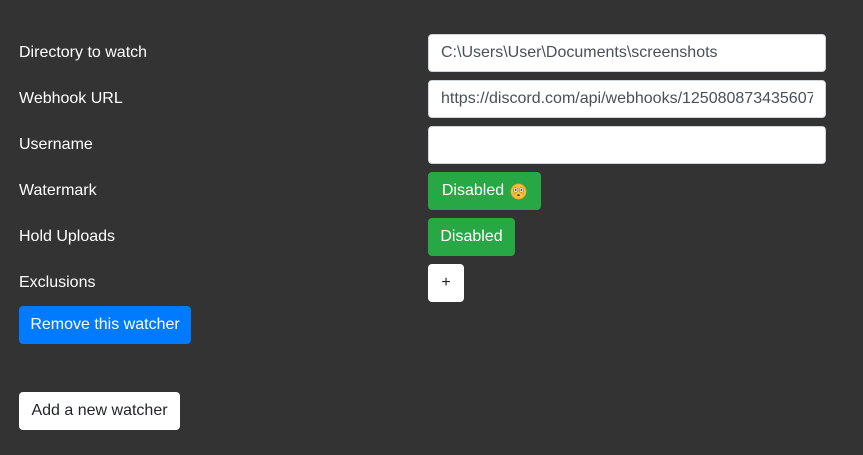  What do you see at coordinates (67, 236) in the screenshot?
I see `hold-uploads-label: Hold Uploads` at bounding box center [67, 236].